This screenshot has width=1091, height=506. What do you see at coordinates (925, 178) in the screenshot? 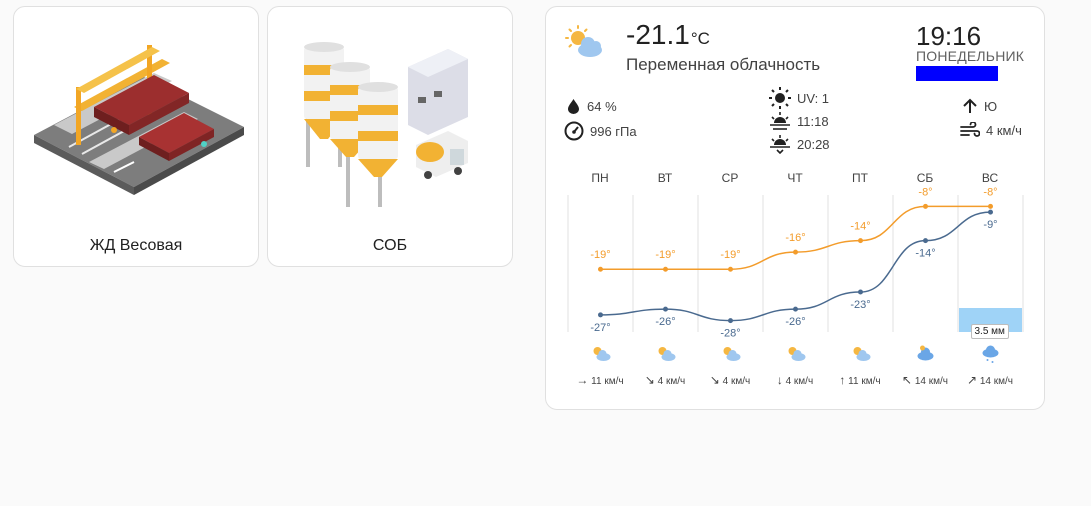
I see `forecast-day-label: СБ` at bounding box center [925, 178].